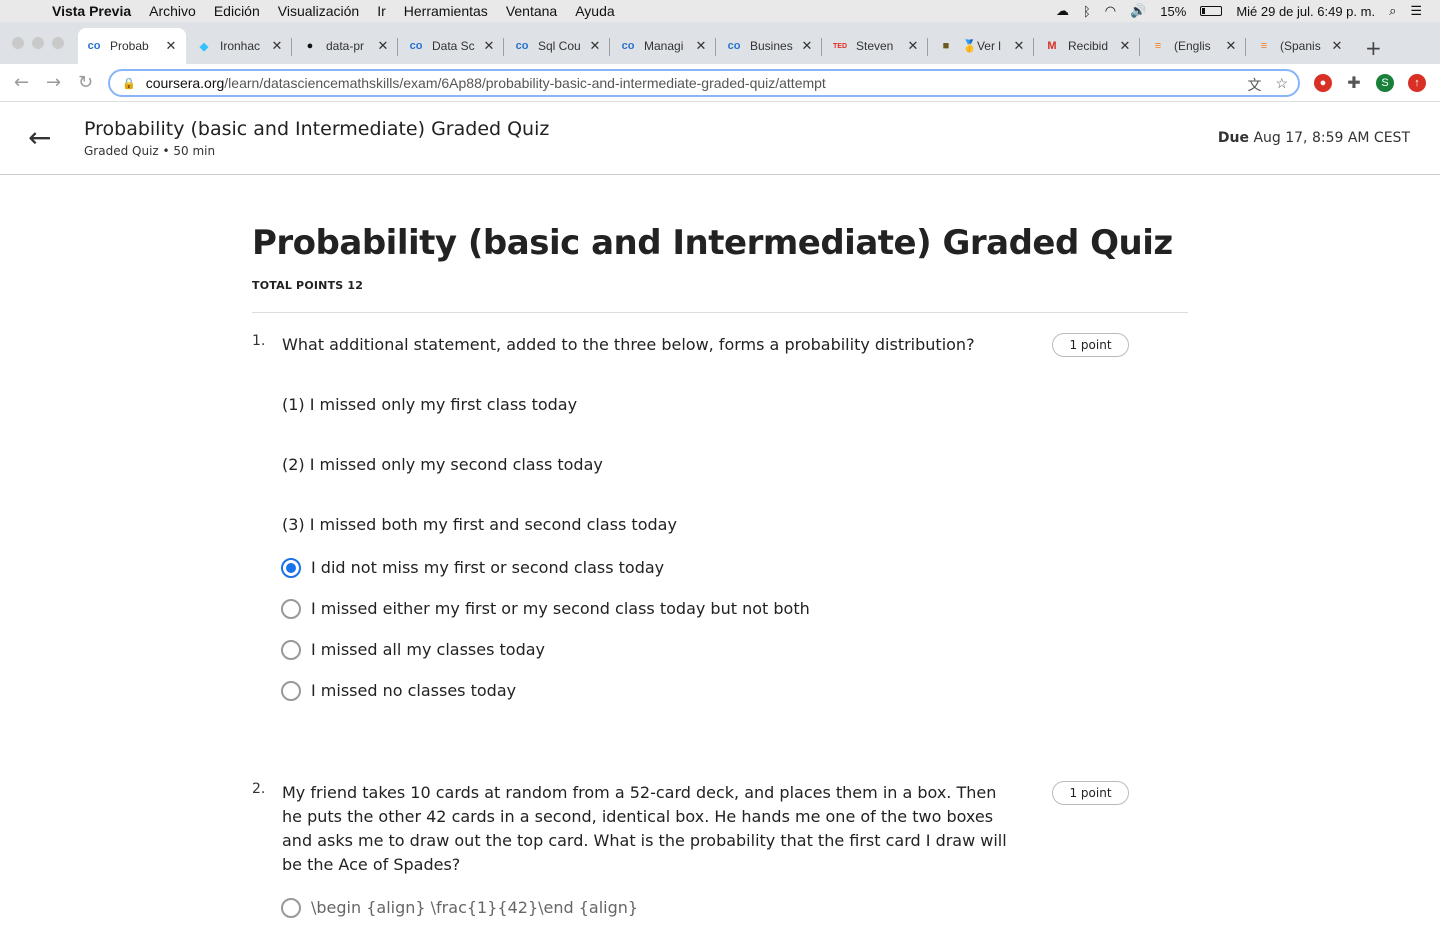  Describe the element at coordinates (1354, 83) in the screenshot. I see `extensions-puzzle-icon: ✚` at that location.